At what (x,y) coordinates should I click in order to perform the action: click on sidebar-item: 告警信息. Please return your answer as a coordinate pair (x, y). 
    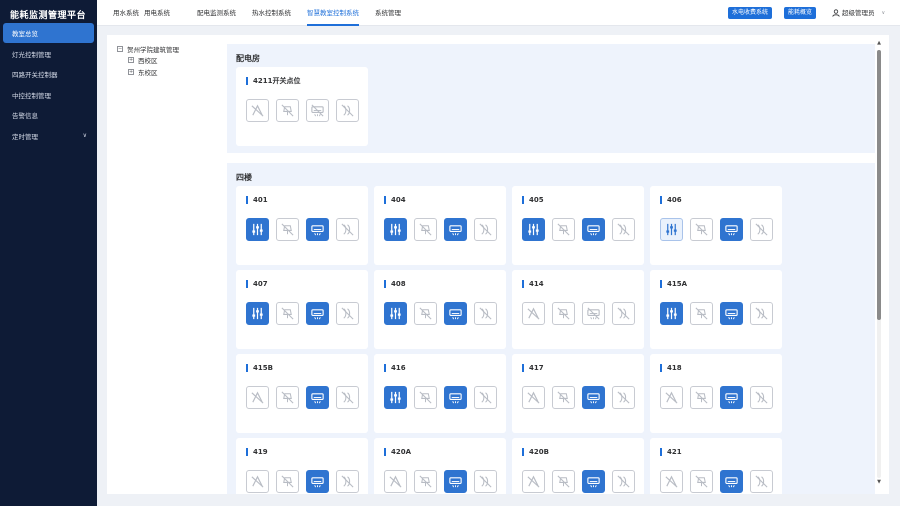
    Looking at the image, I should click on (48, 115).